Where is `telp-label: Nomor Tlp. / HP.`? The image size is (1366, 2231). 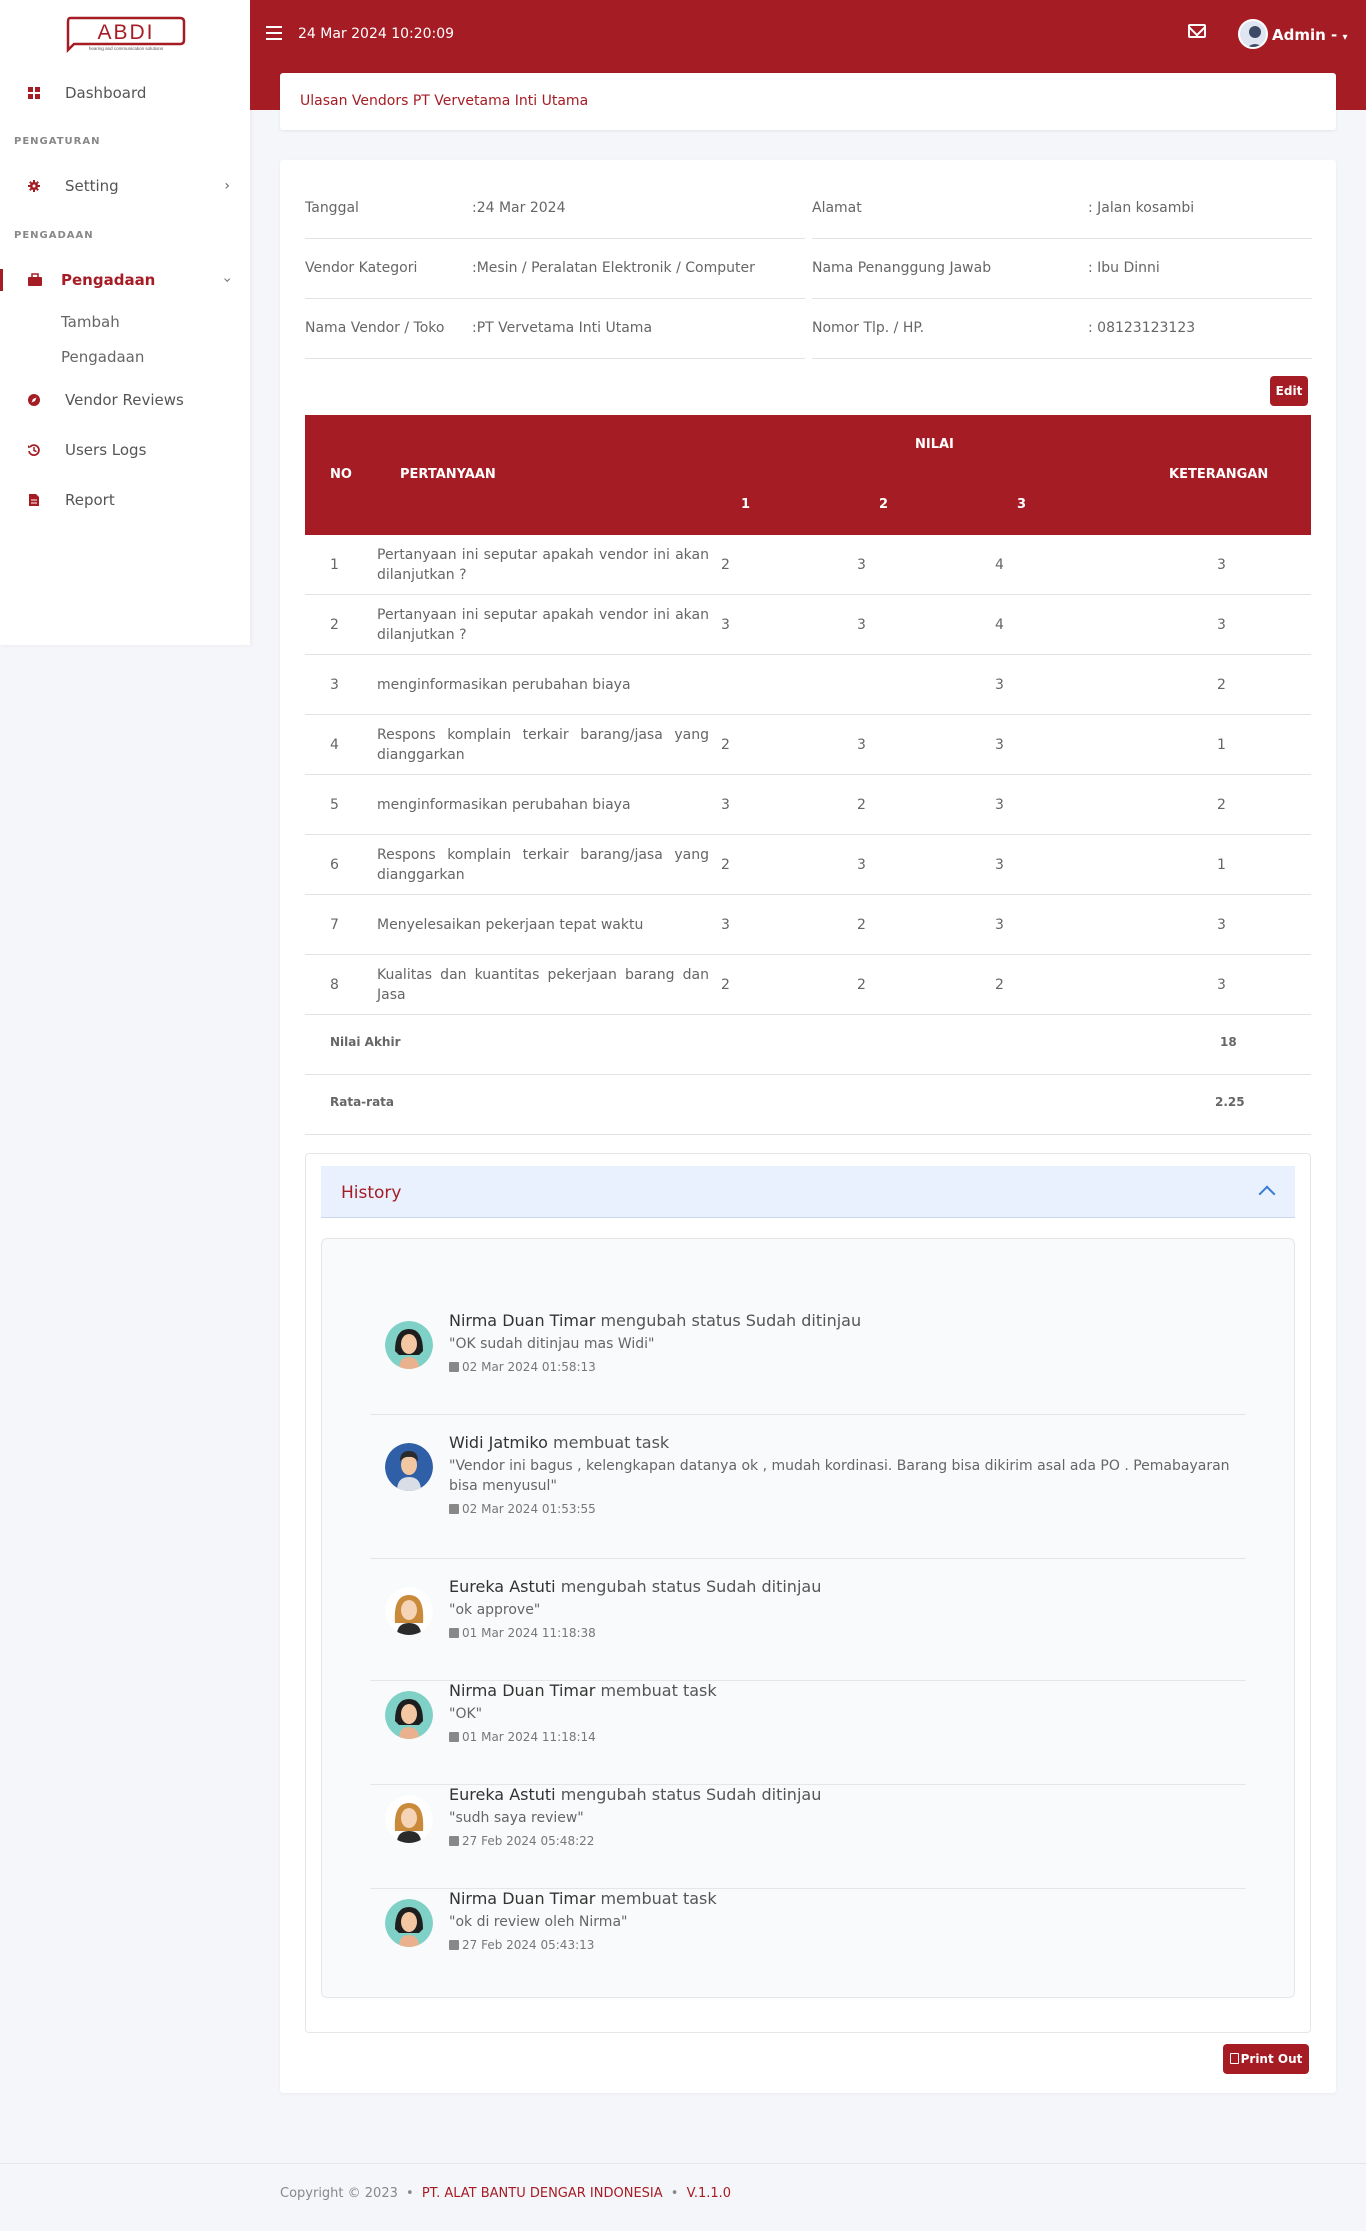
telp-label: Nomor Tlp. / HP. is located at coordinates (868, 328).